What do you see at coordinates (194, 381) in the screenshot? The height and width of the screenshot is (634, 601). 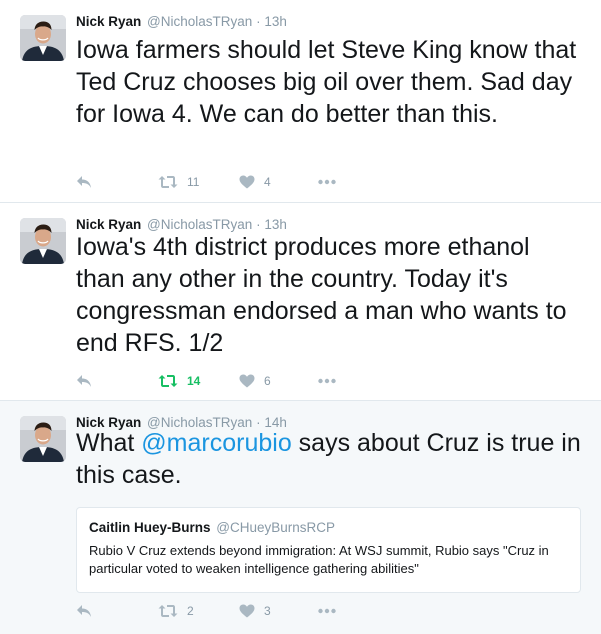 I see `retweet-count: 14` at bounding box center [194, 381].